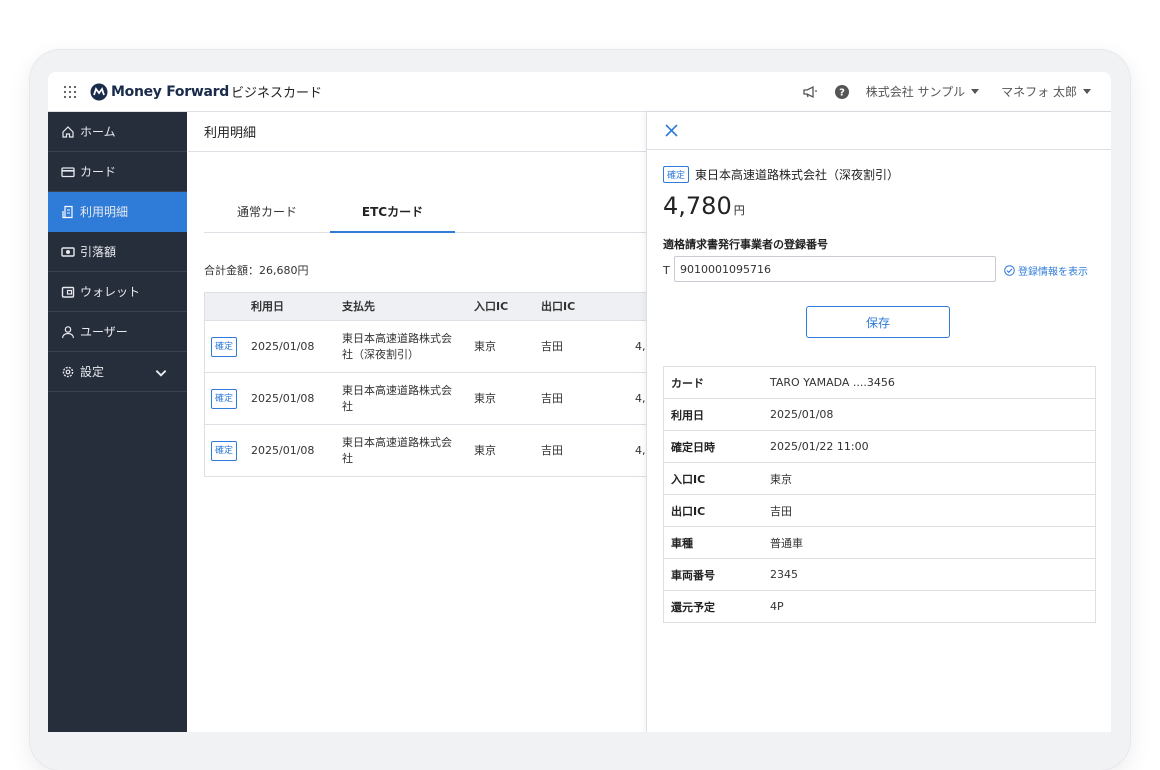  I want to click on detail-row: 還元予定 4P, so click(879, 606).